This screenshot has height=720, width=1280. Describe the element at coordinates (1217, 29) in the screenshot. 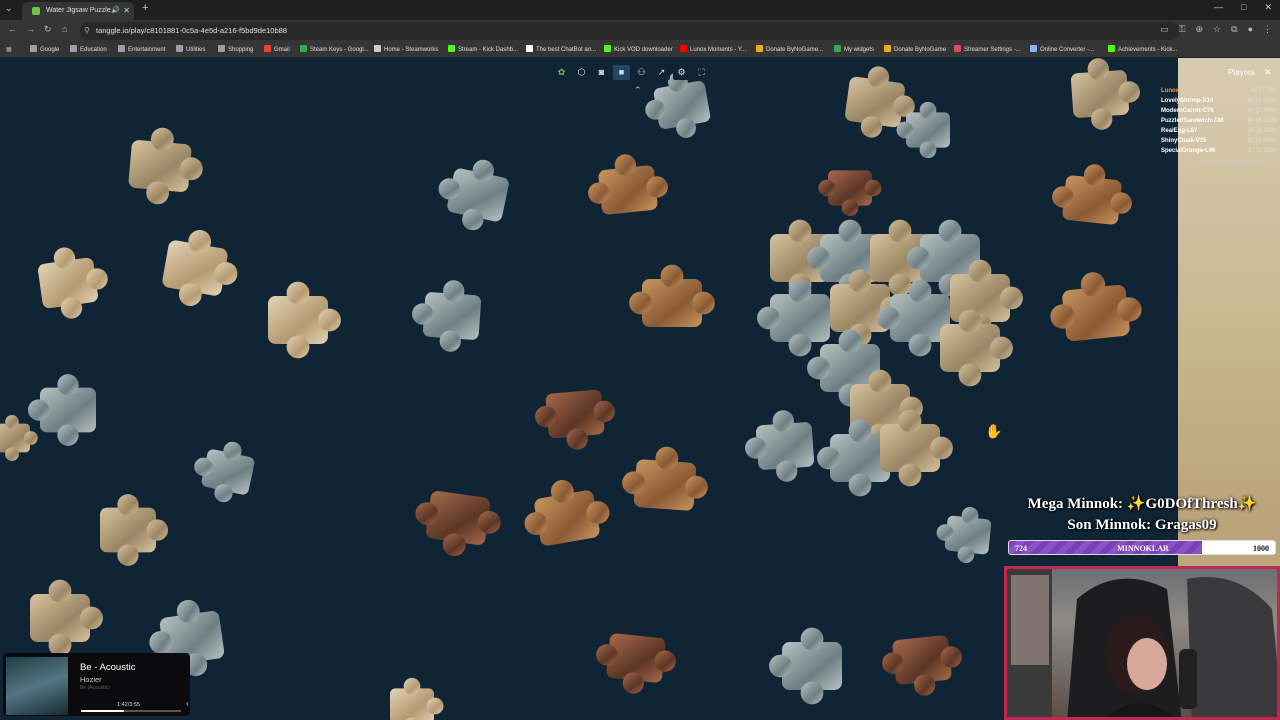

I see `bookmark-star-icon: ☆` at that location.